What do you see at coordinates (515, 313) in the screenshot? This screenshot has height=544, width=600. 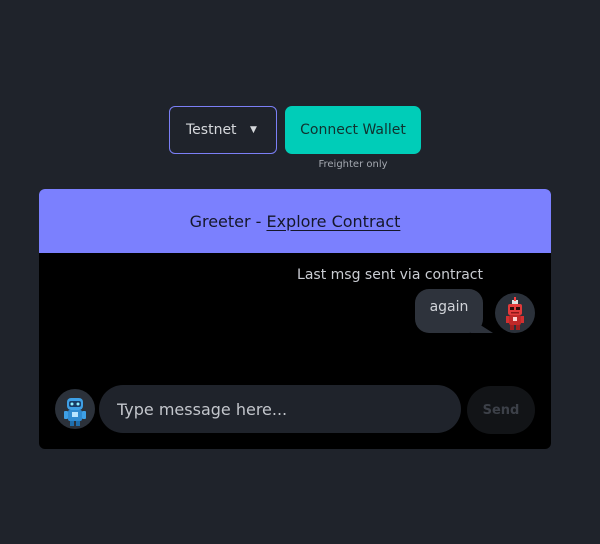 I see `red-robot-icon` at bounding box center [515, 313].